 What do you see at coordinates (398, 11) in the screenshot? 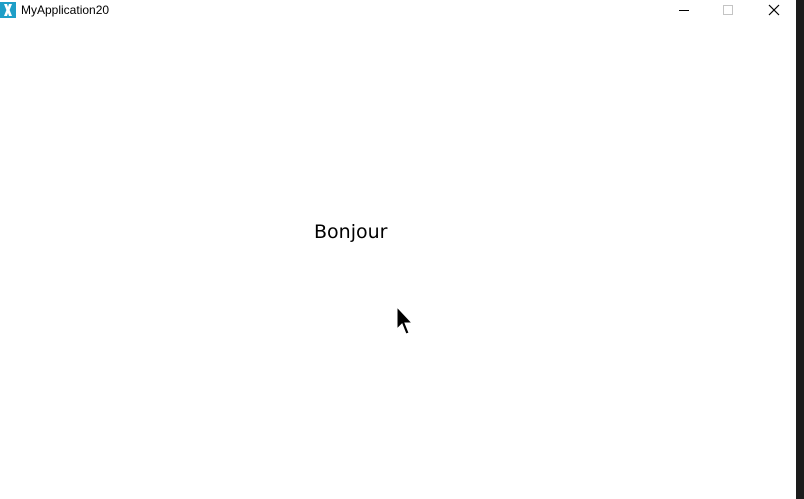
I see `title-bar: MyApplication20` at bounding box center [398, 11].